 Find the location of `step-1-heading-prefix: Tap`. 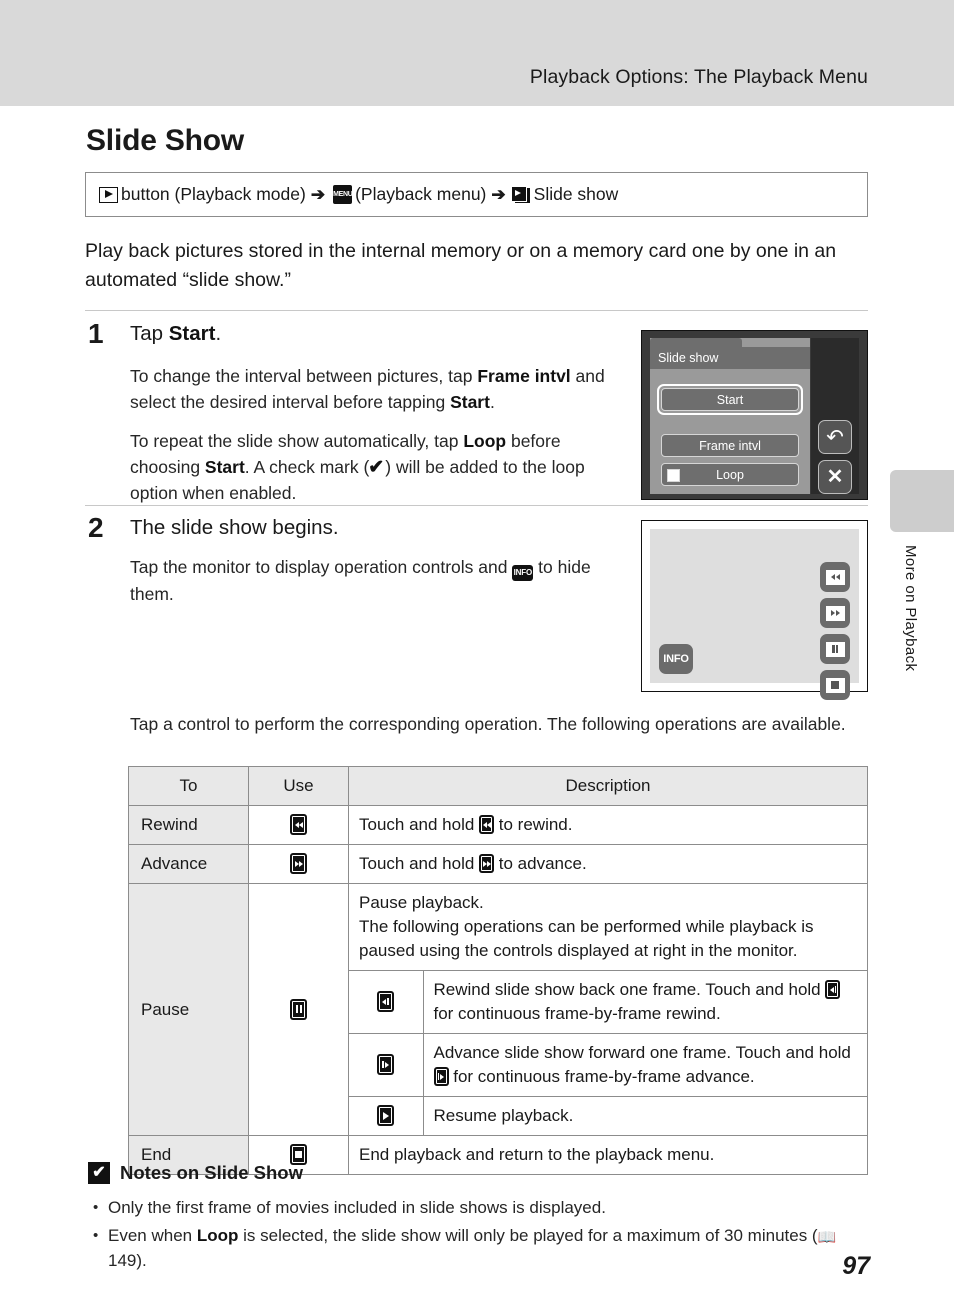

step-1-heading-prefix: Tap is located at coordinates (149, 333).